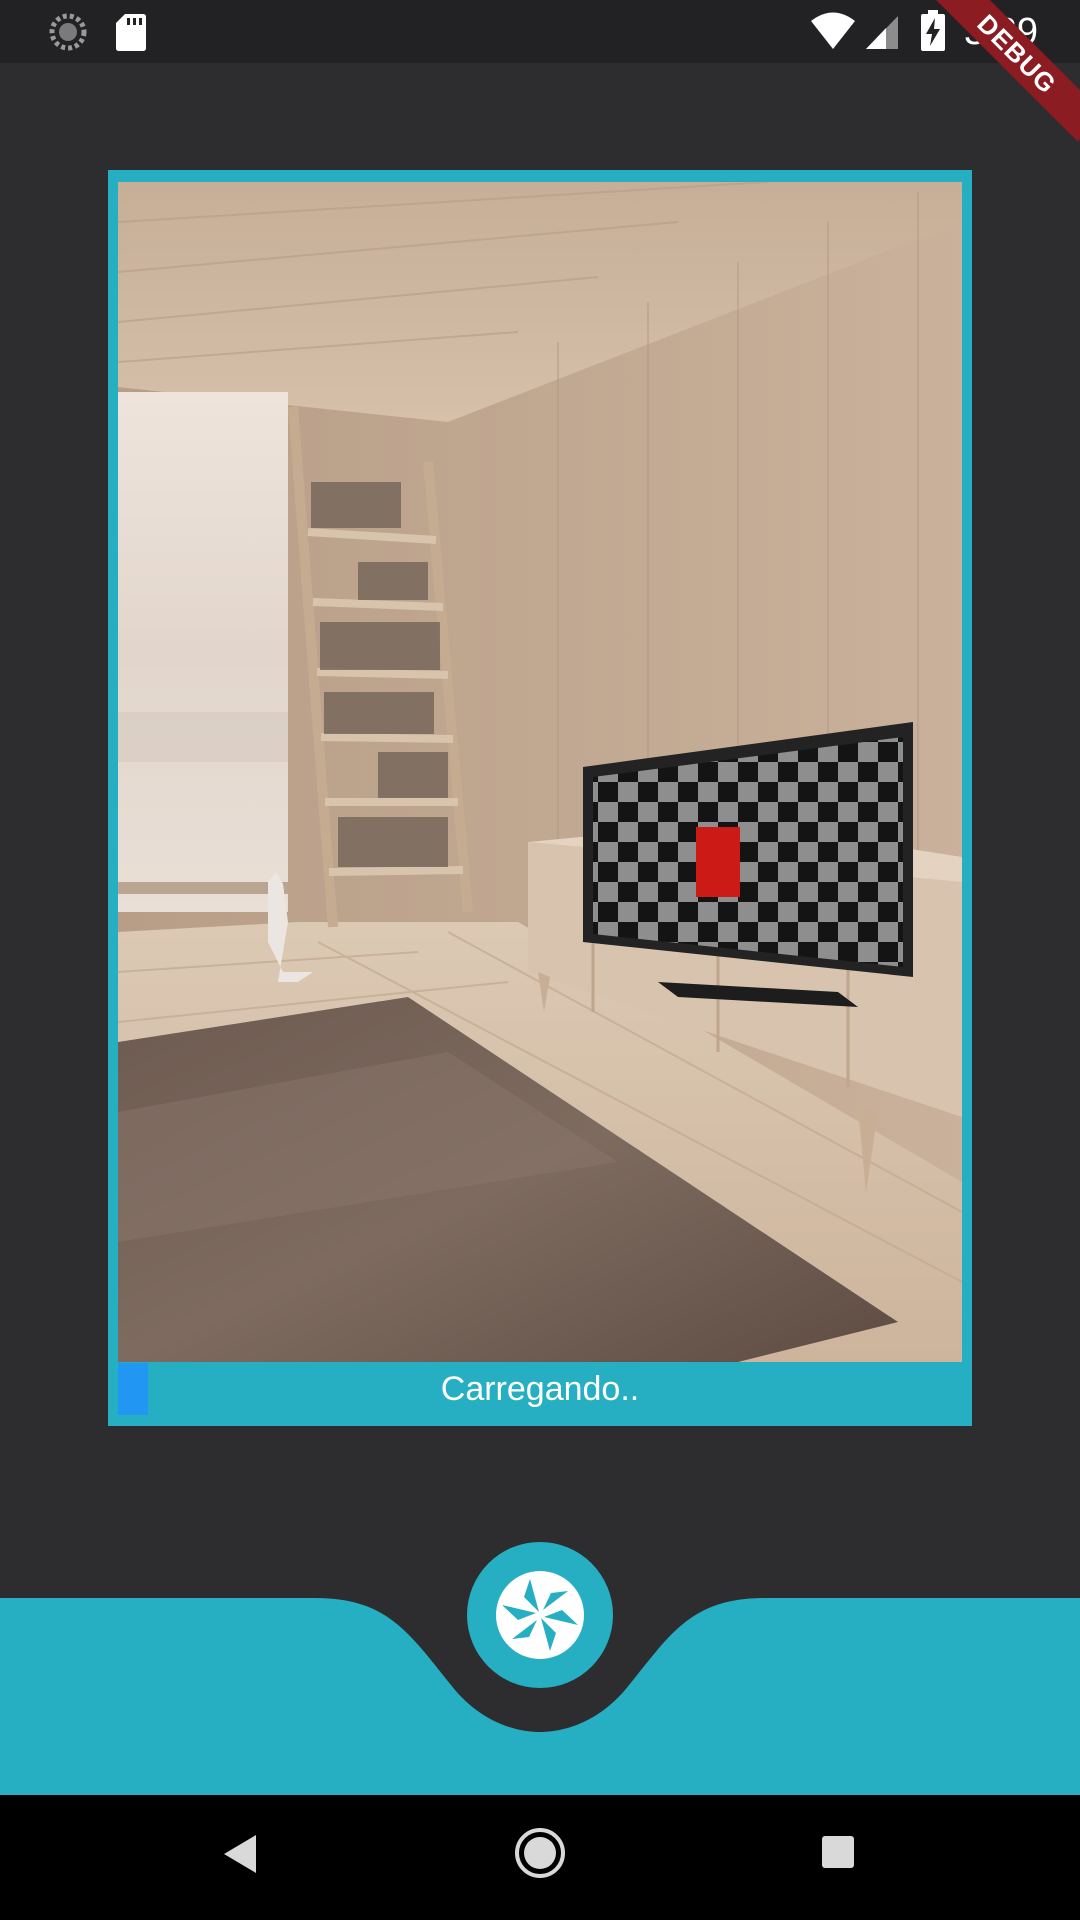  What do you see at coordinates (933, 33) in the screenshot?
I see `battery-charging-icon` at bounding box center [933, 33].